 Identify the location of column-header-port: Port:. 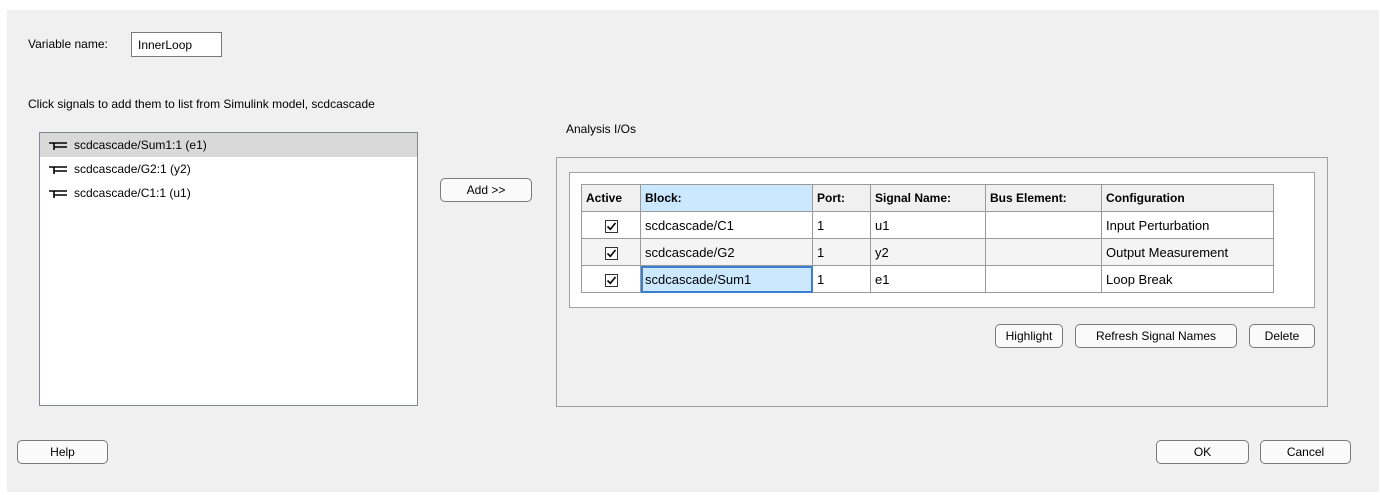
(841, 198).